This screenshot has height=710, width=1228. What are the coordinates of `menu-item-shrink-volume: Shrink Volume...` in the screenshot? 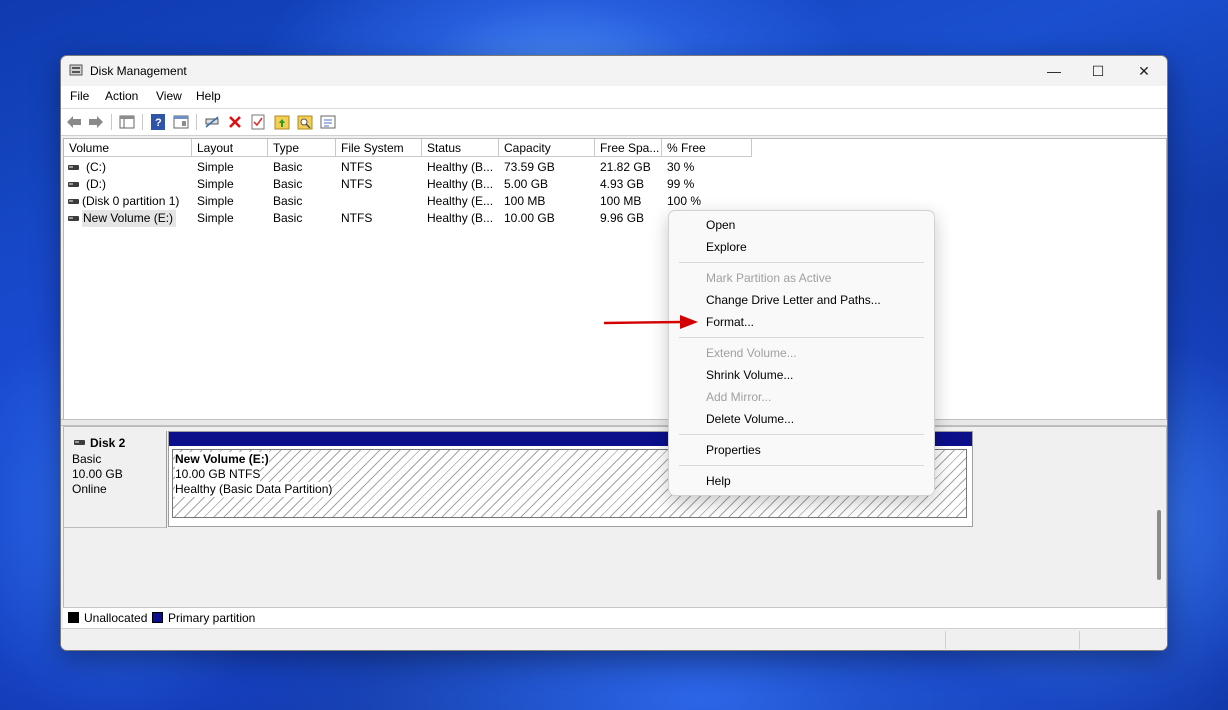 It's located at (749, 375).